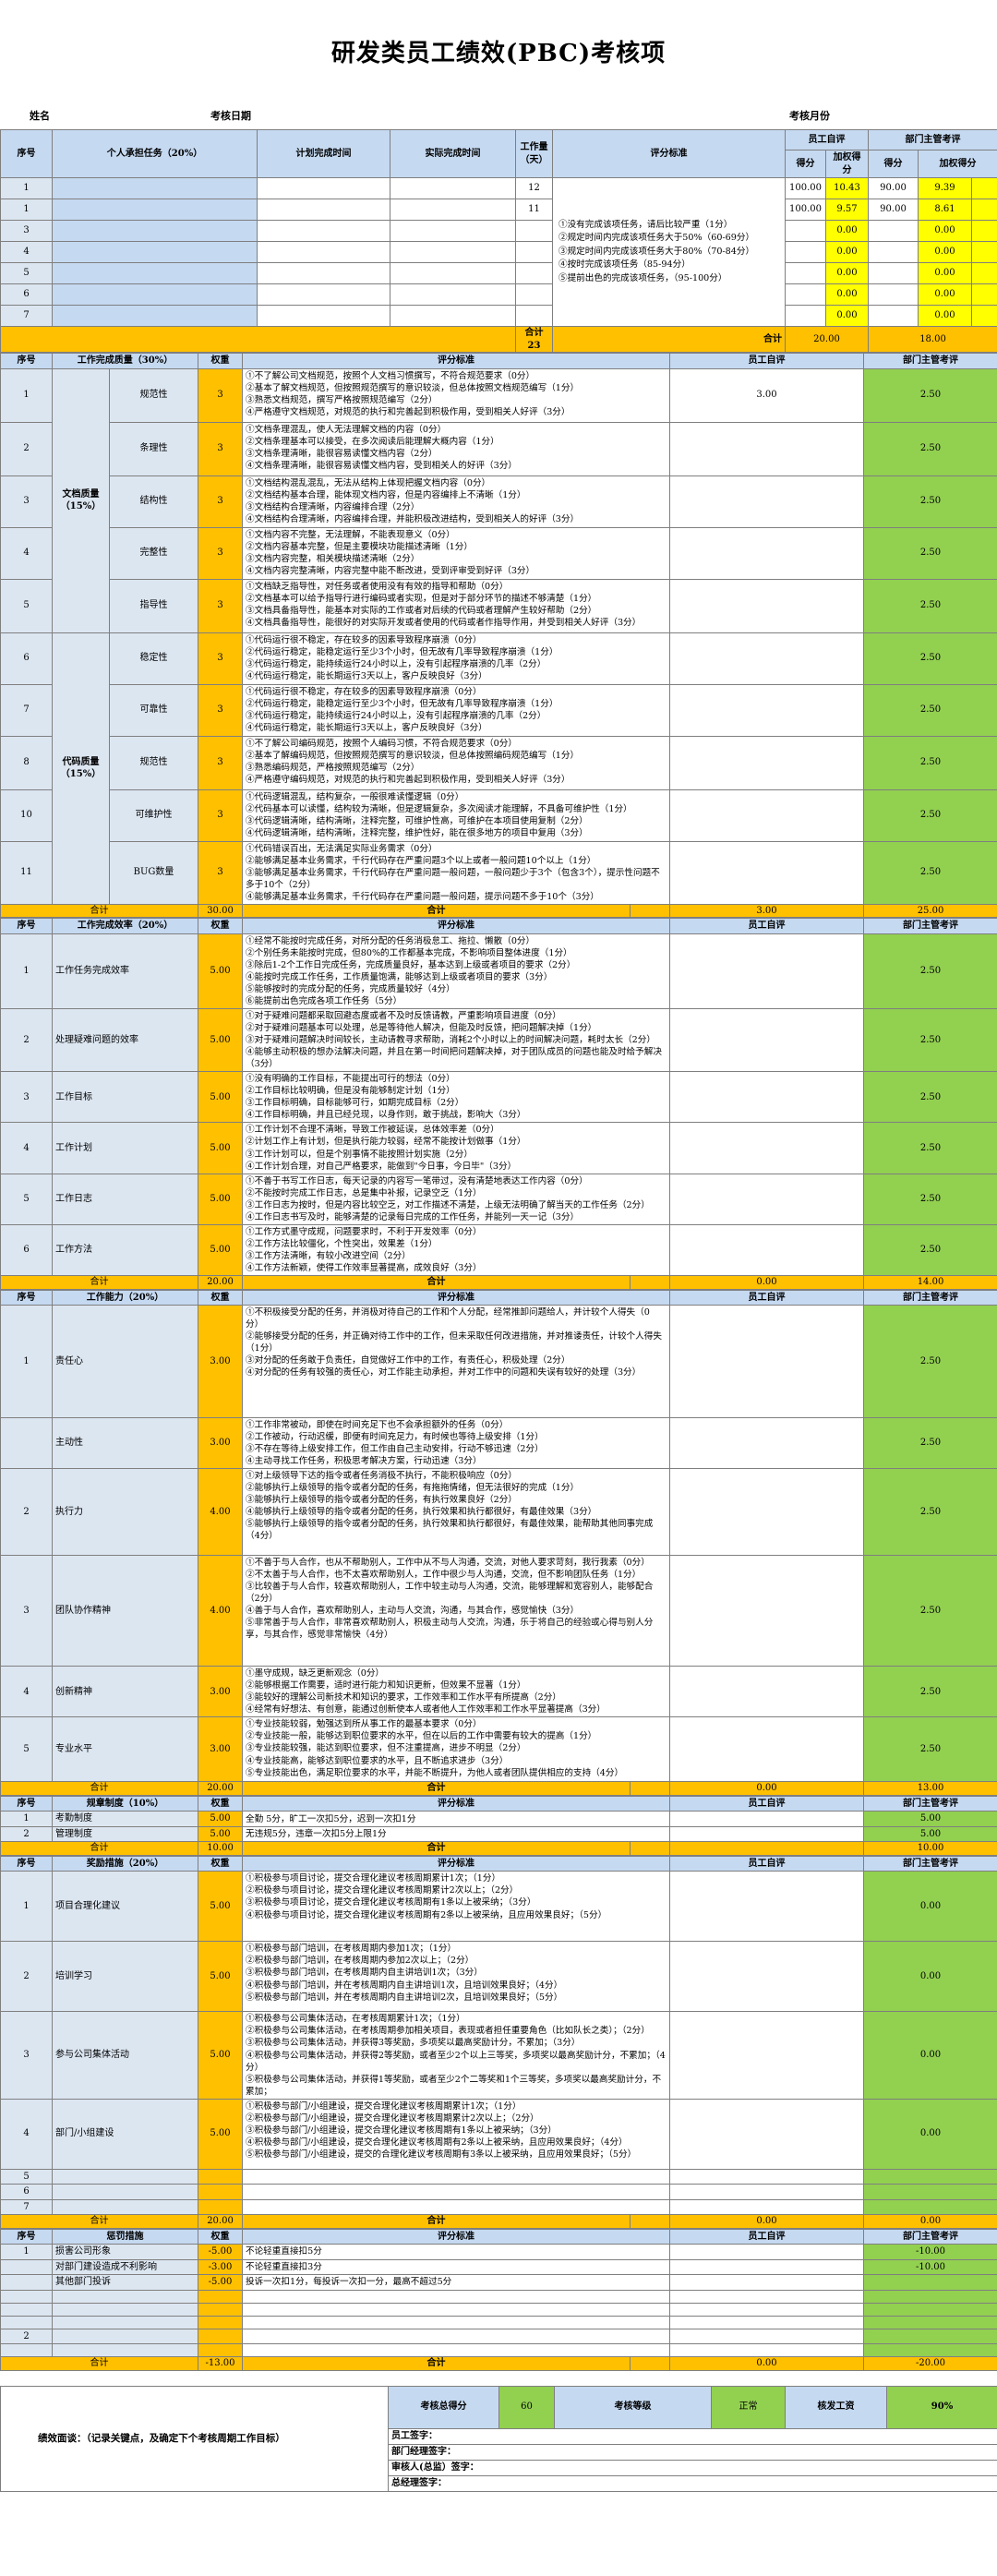 This screenshot has width=997, height=2576. Describe the element at coordinates (693, 2436) in the screenshot. I see `sig-employee: 员工签字：` at that location.